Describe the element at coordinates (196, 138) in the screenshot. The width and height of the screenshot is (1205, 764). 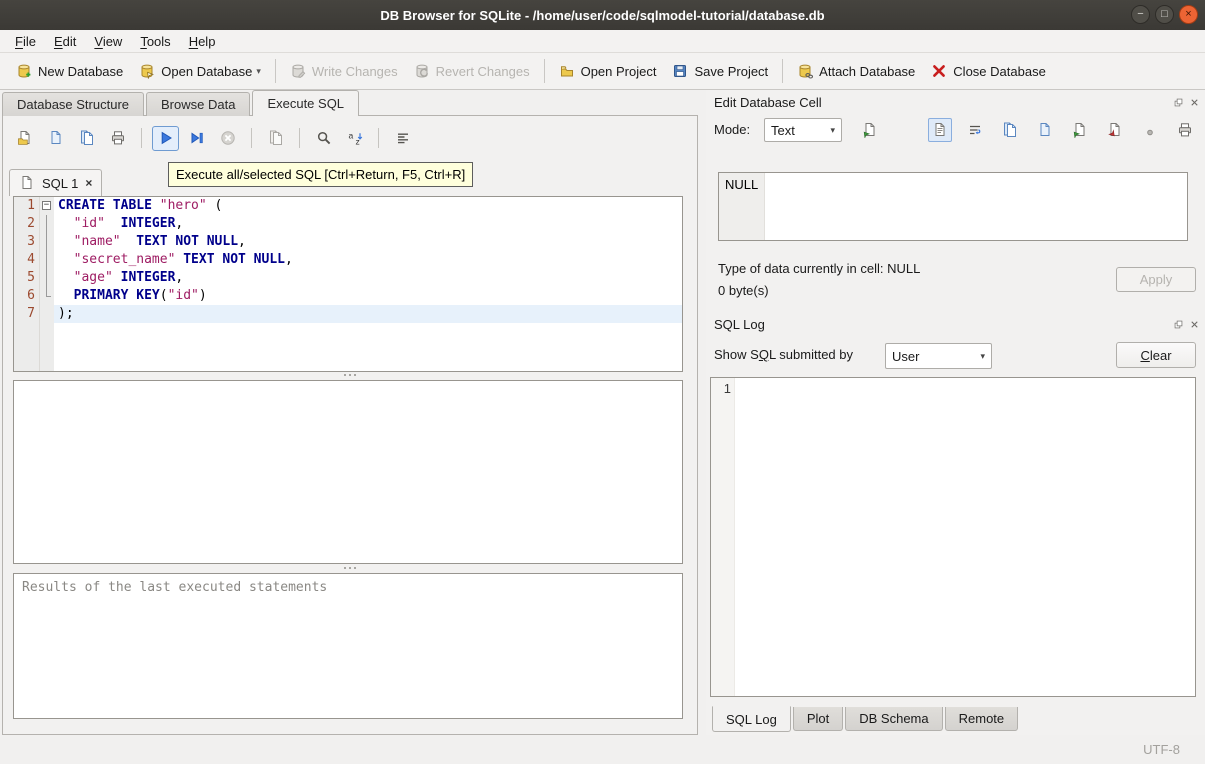
I see `execute-current-line-button` at that location.